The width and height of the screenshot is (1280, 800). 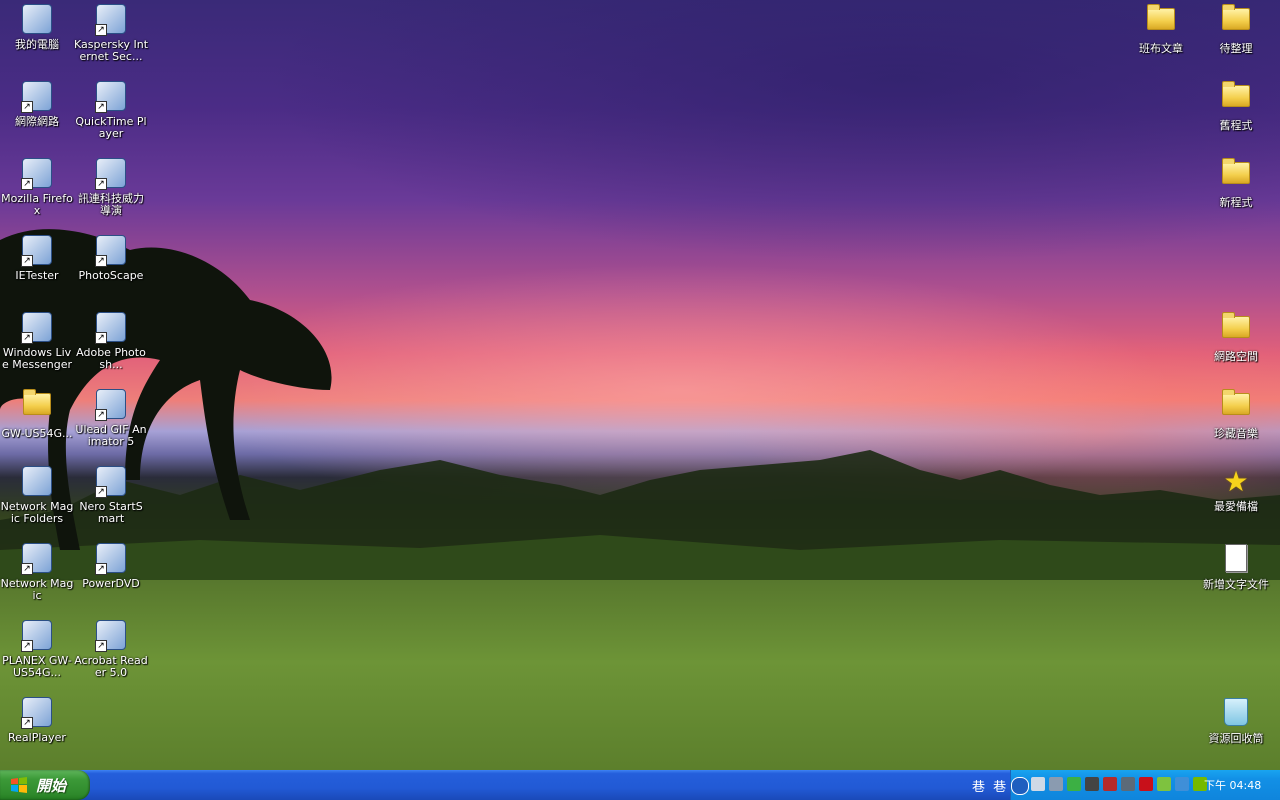 I want to click on desktop-icon: ↗ Mozilla Firefox, so click(x=37, y=186).